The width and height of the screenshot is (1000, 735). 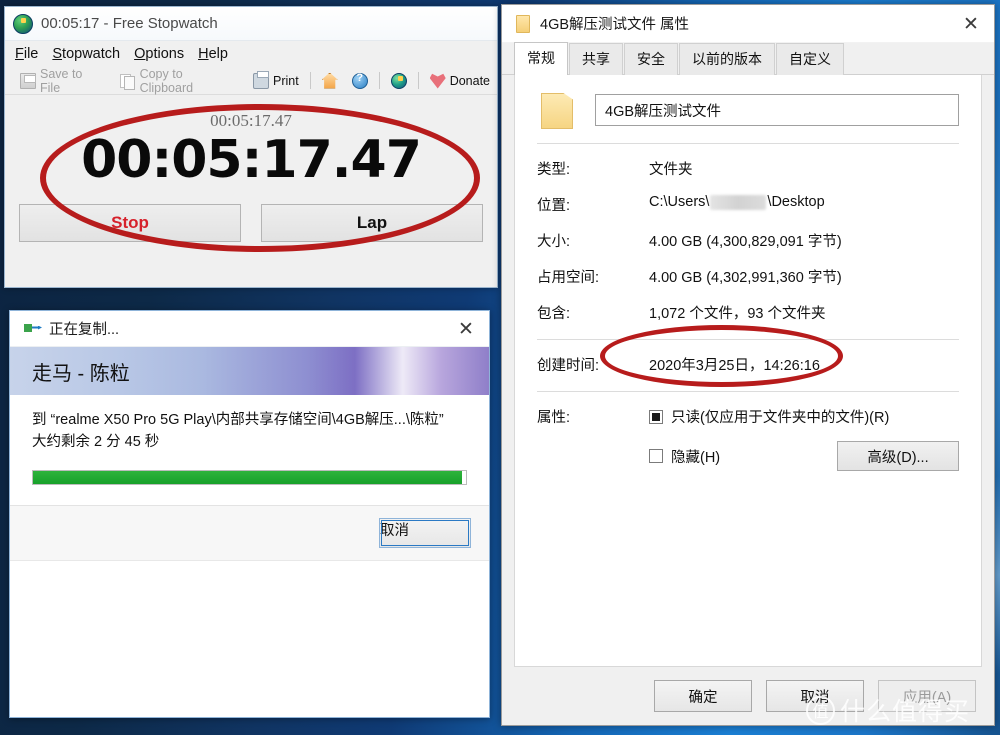 I want to click on stopwatch-toolbar-icon, so click(x=398, y=80).